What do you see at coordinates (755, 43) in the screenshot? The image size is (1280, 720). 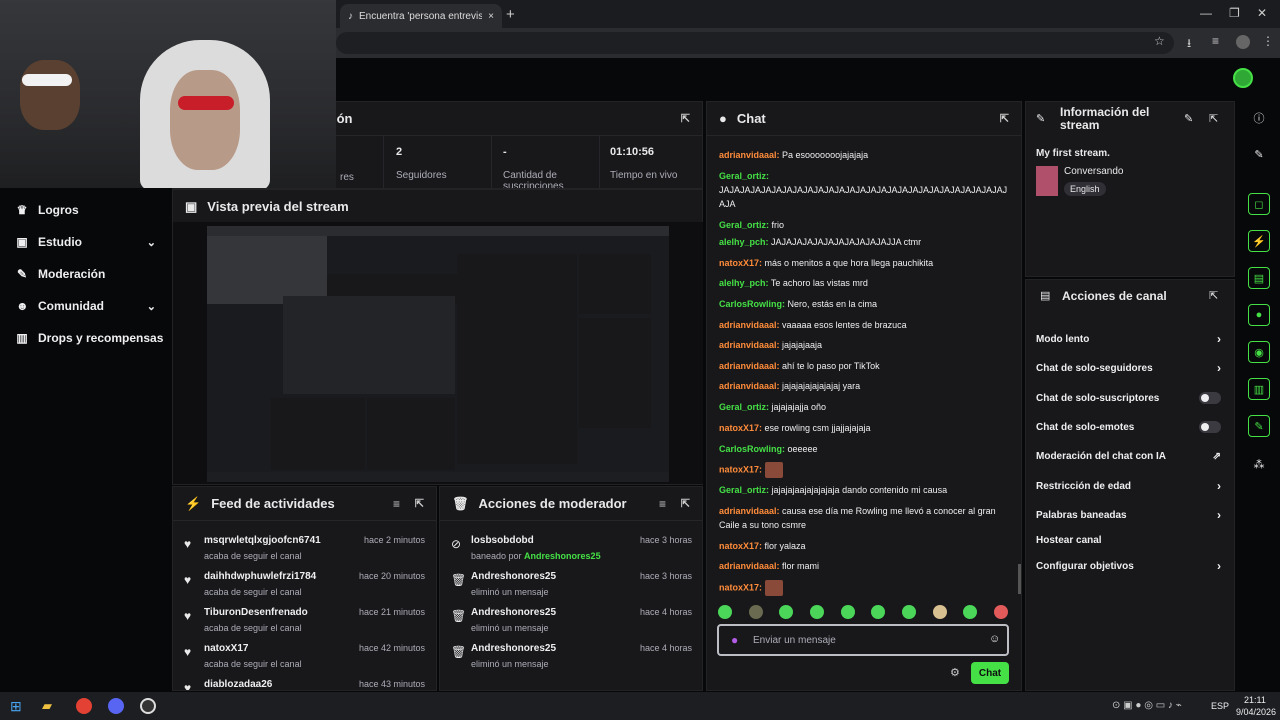 I see `url-field` at bounding box center [755, 43].